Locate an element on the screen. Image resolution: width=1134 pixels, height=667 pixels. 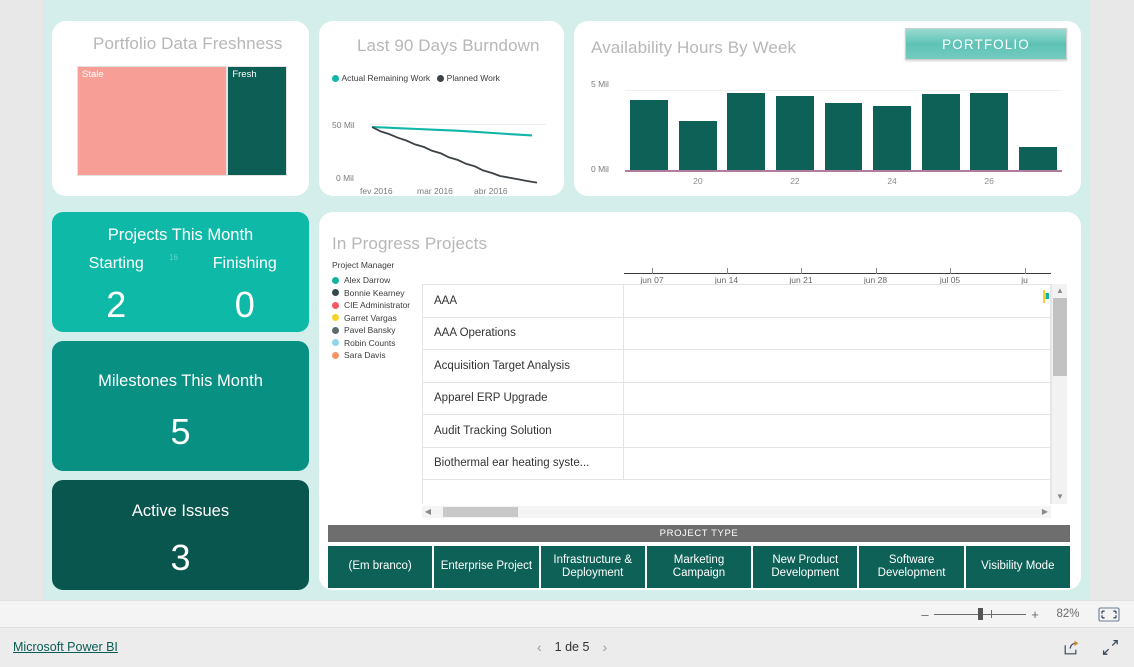
portfolio-data-freshness-visual: Portfolio Data Freshness Stale Fresh is located at coordinates (180, 108).